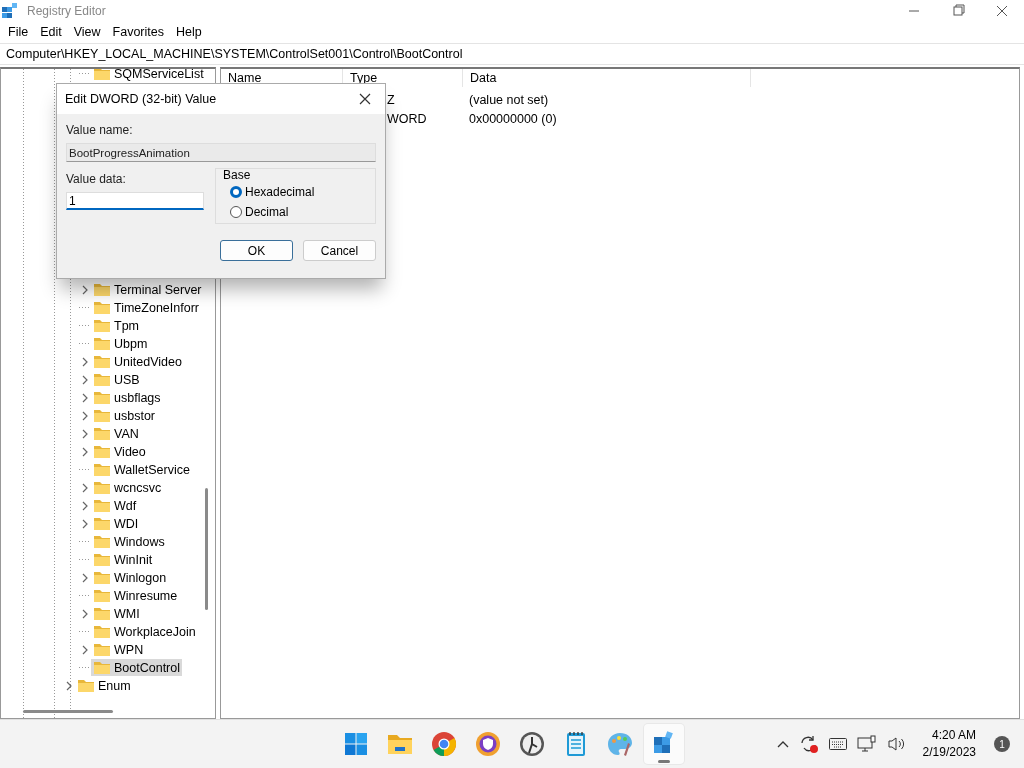  What do you see at coordinates (144, 632) in the screenshot?
I see `tree-item: WorkplaceJoin` at bounding box center [144, 632].